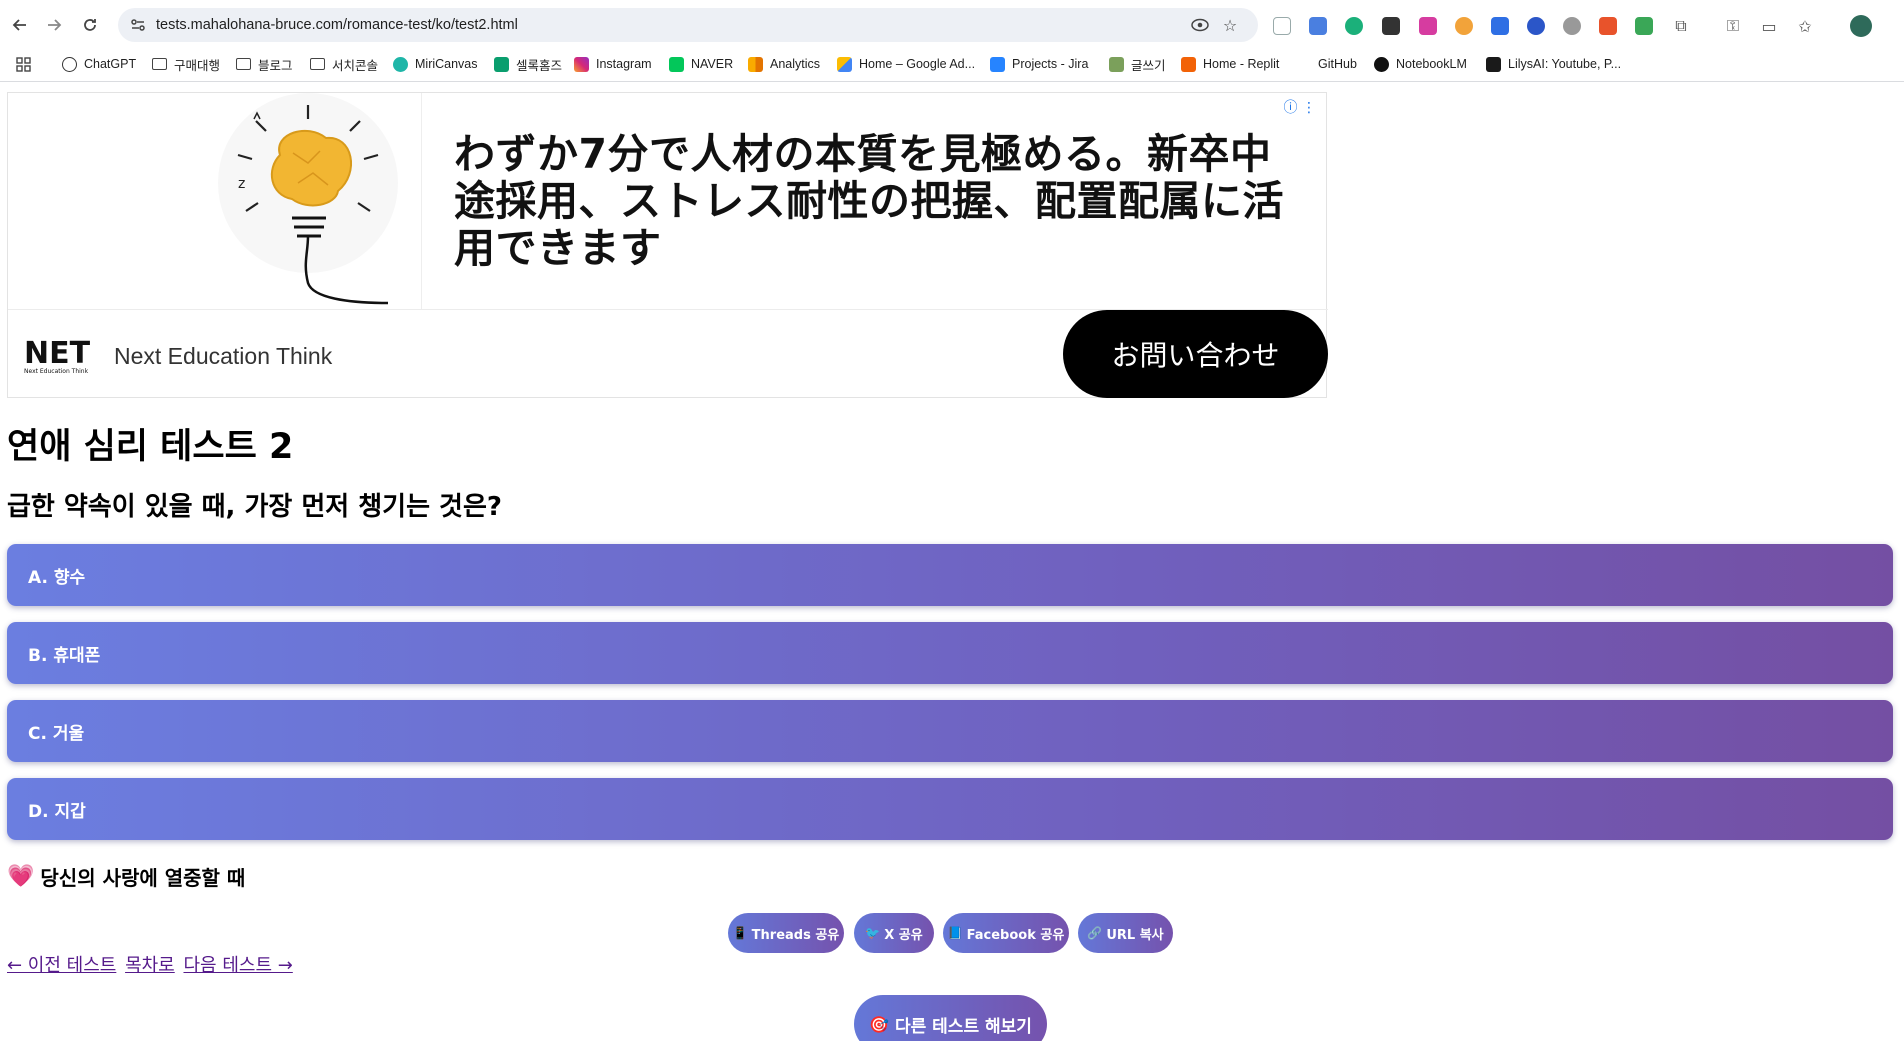 The height and width of the screenshot is (1041, 1904). I want to click on question-text: 급한 약속이 있을 때, 가장 먼저 챙기는 것은?, so click(254, 507).